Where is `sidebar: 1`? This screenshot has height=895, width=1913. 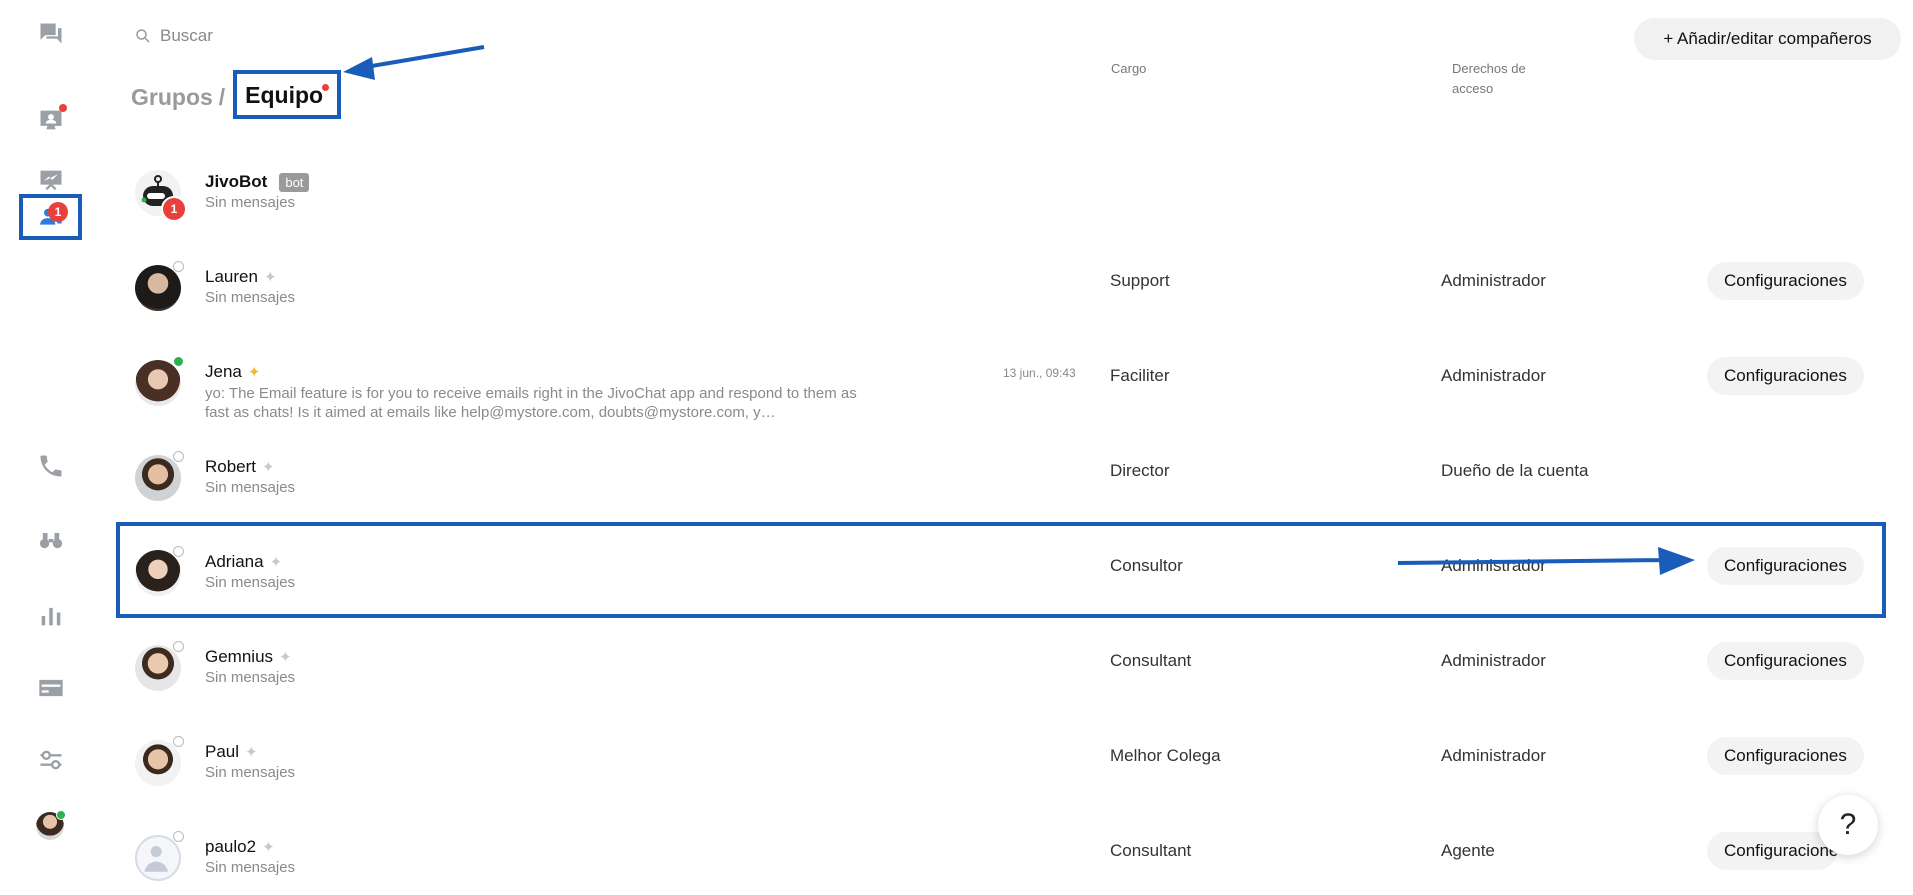 sidebar: 1 is located at coordinates (50, 438).